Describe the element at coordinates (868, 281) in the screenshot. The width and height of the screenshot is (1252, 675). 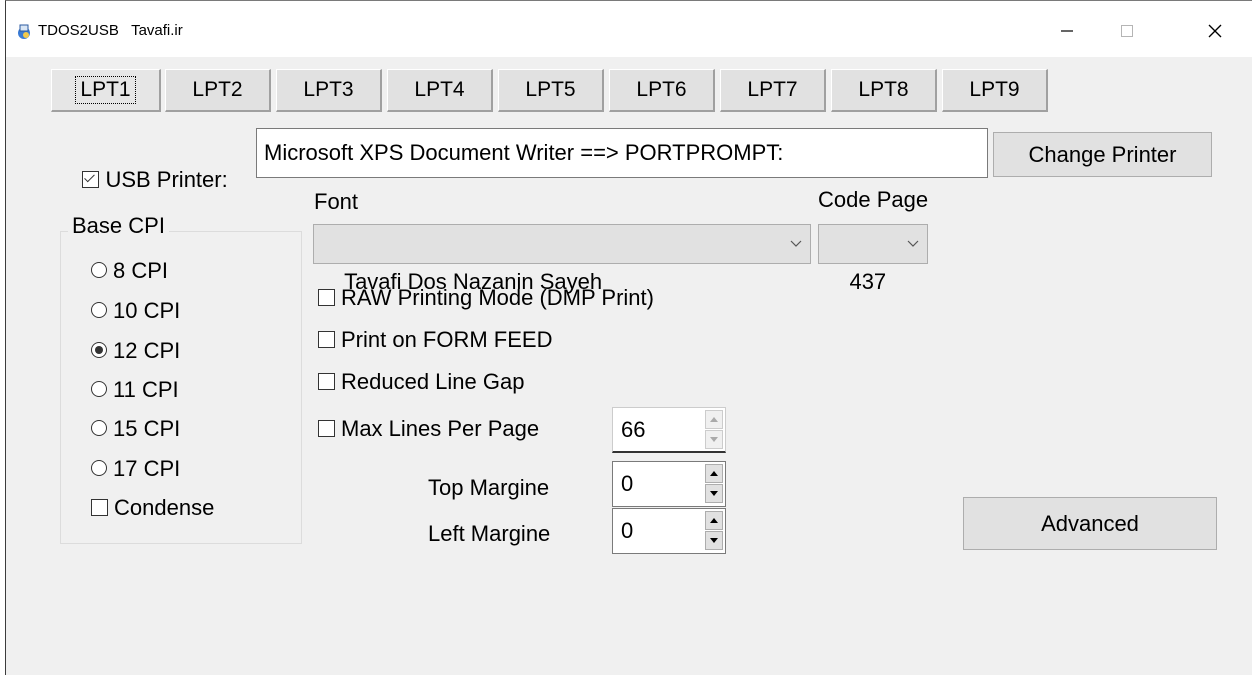
I see `code-page-selected-value: 437` at that location.